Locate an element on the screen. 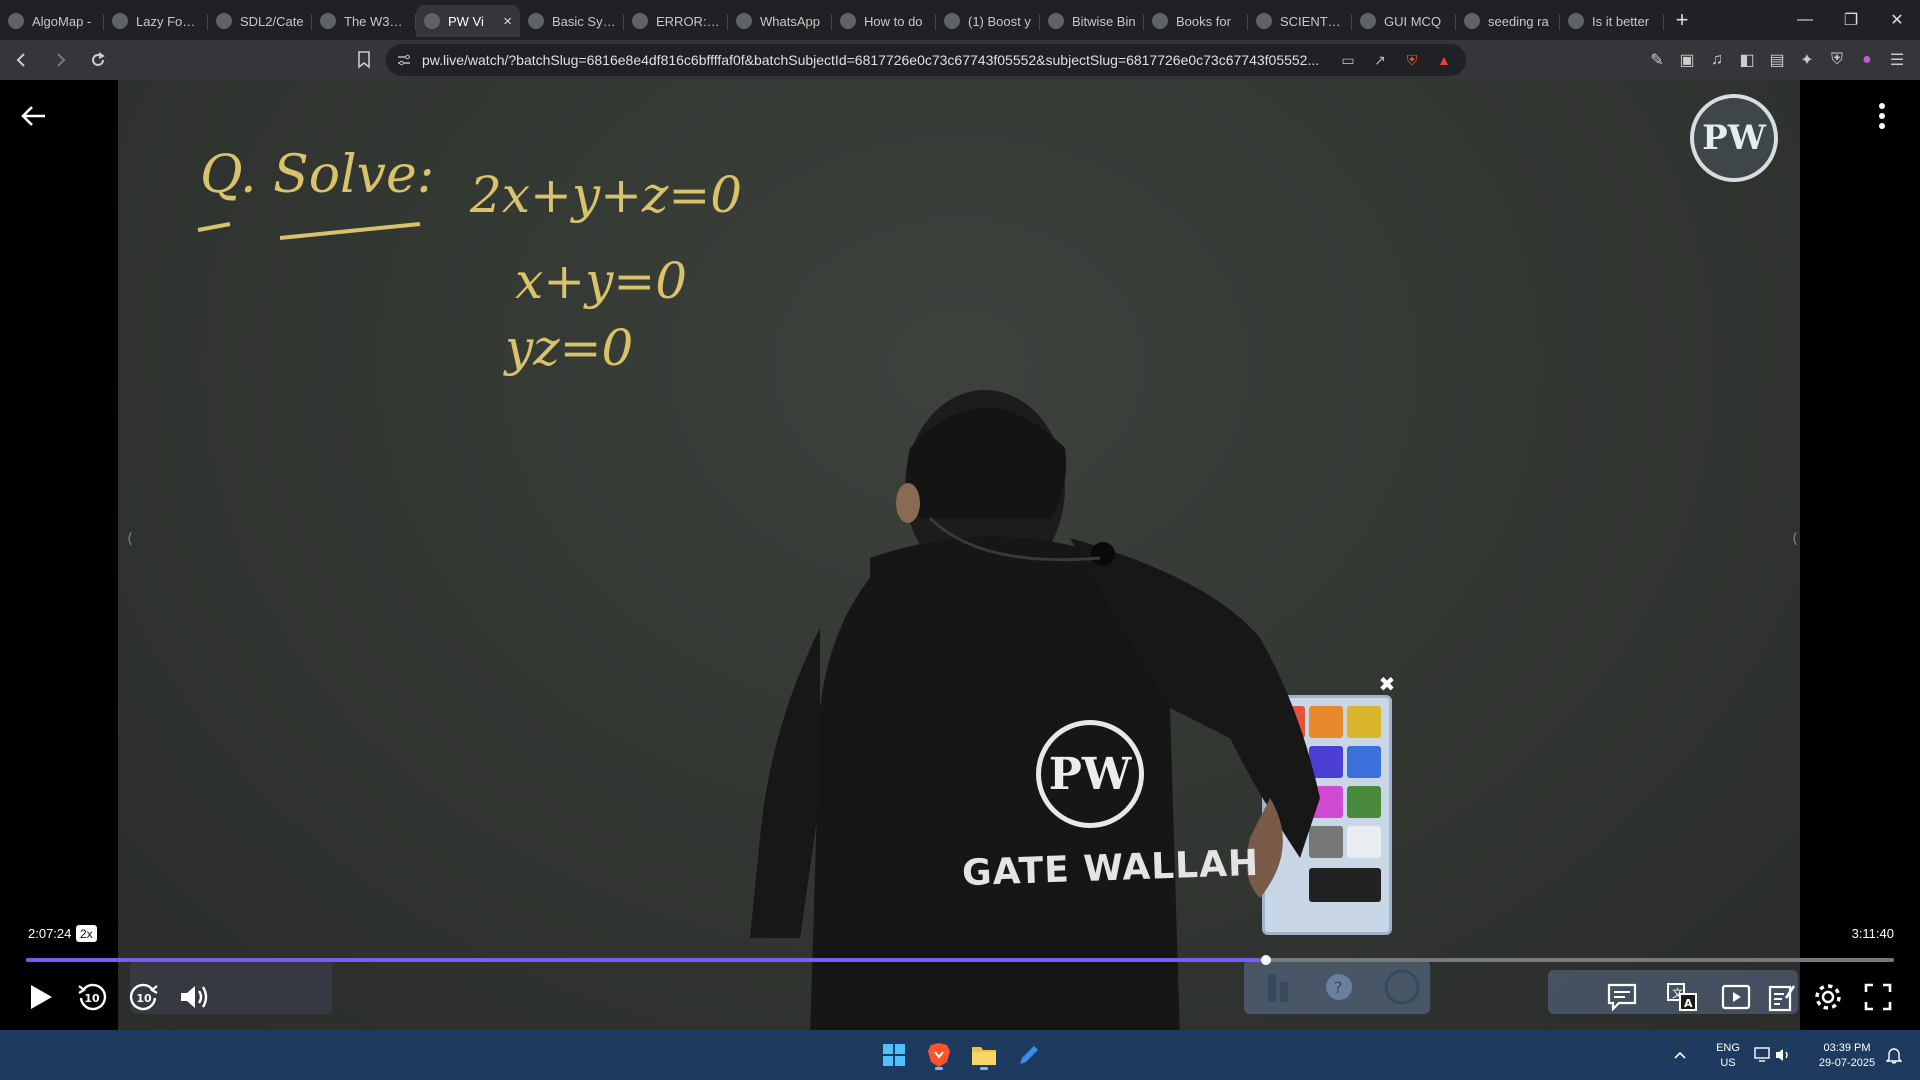 Image resolution: width=1920 pixels, height=1080 pixels. bitwise-favicon-icon is located at coordinates (1056, 21).